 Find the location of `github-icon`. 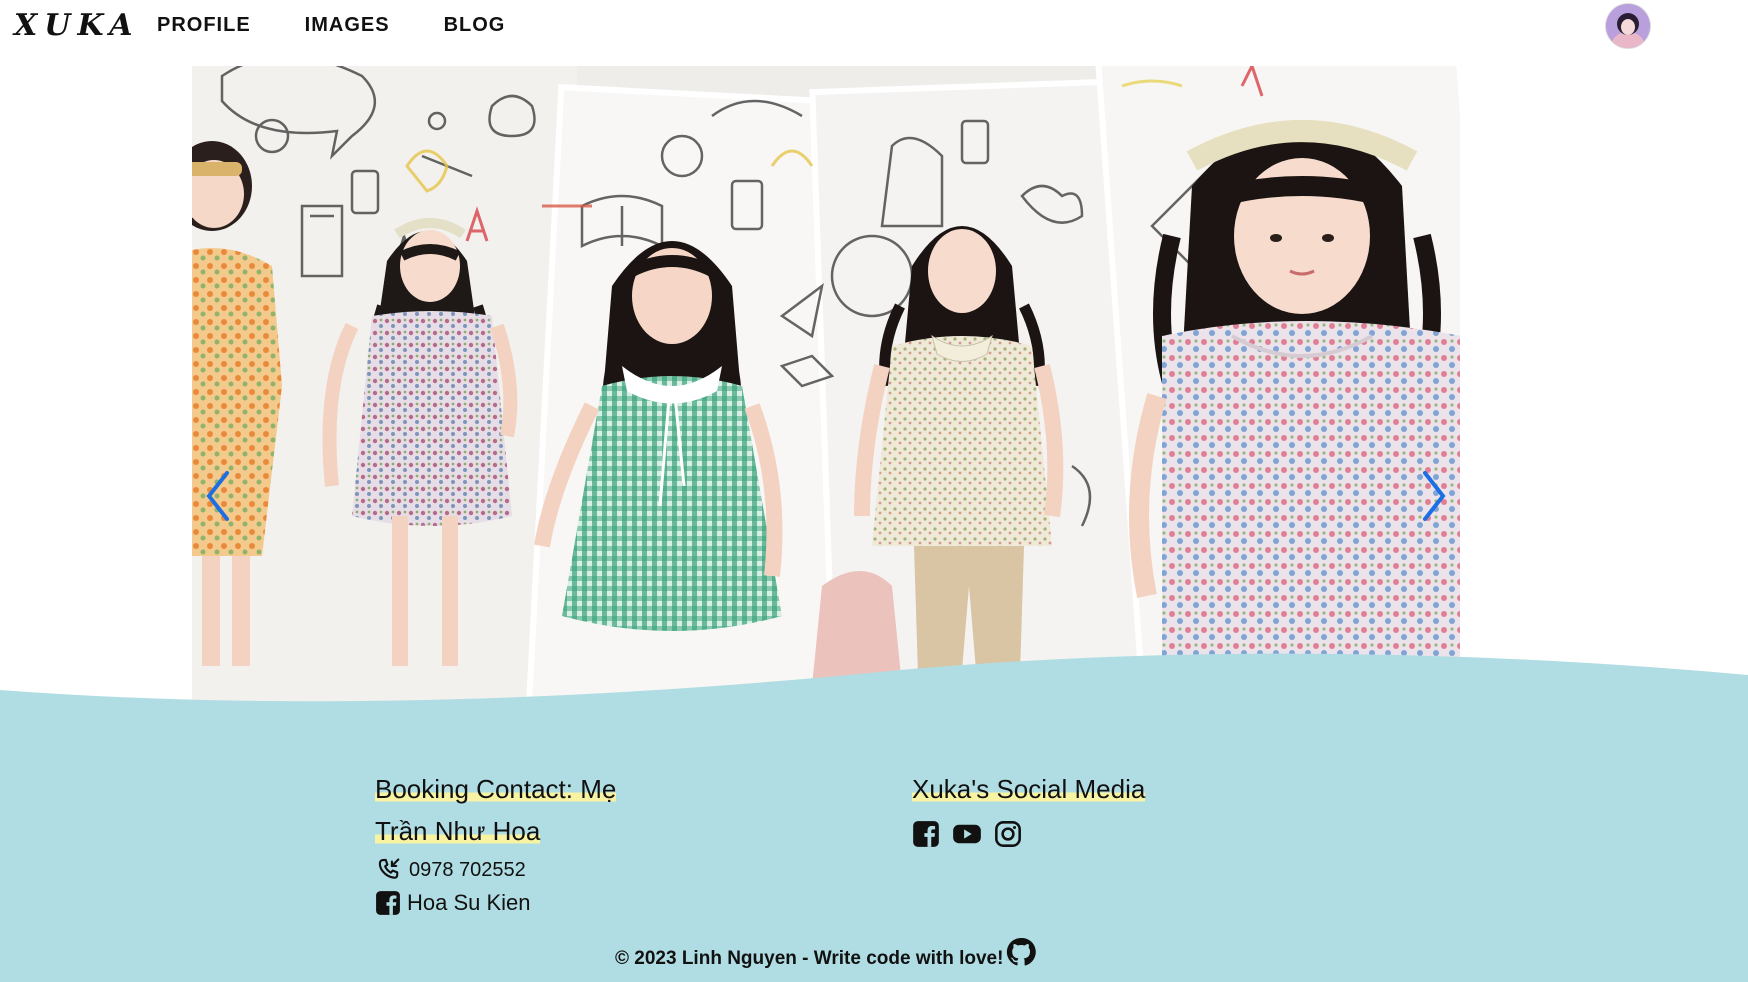

github-icon is located at coordinates (1021, 952).